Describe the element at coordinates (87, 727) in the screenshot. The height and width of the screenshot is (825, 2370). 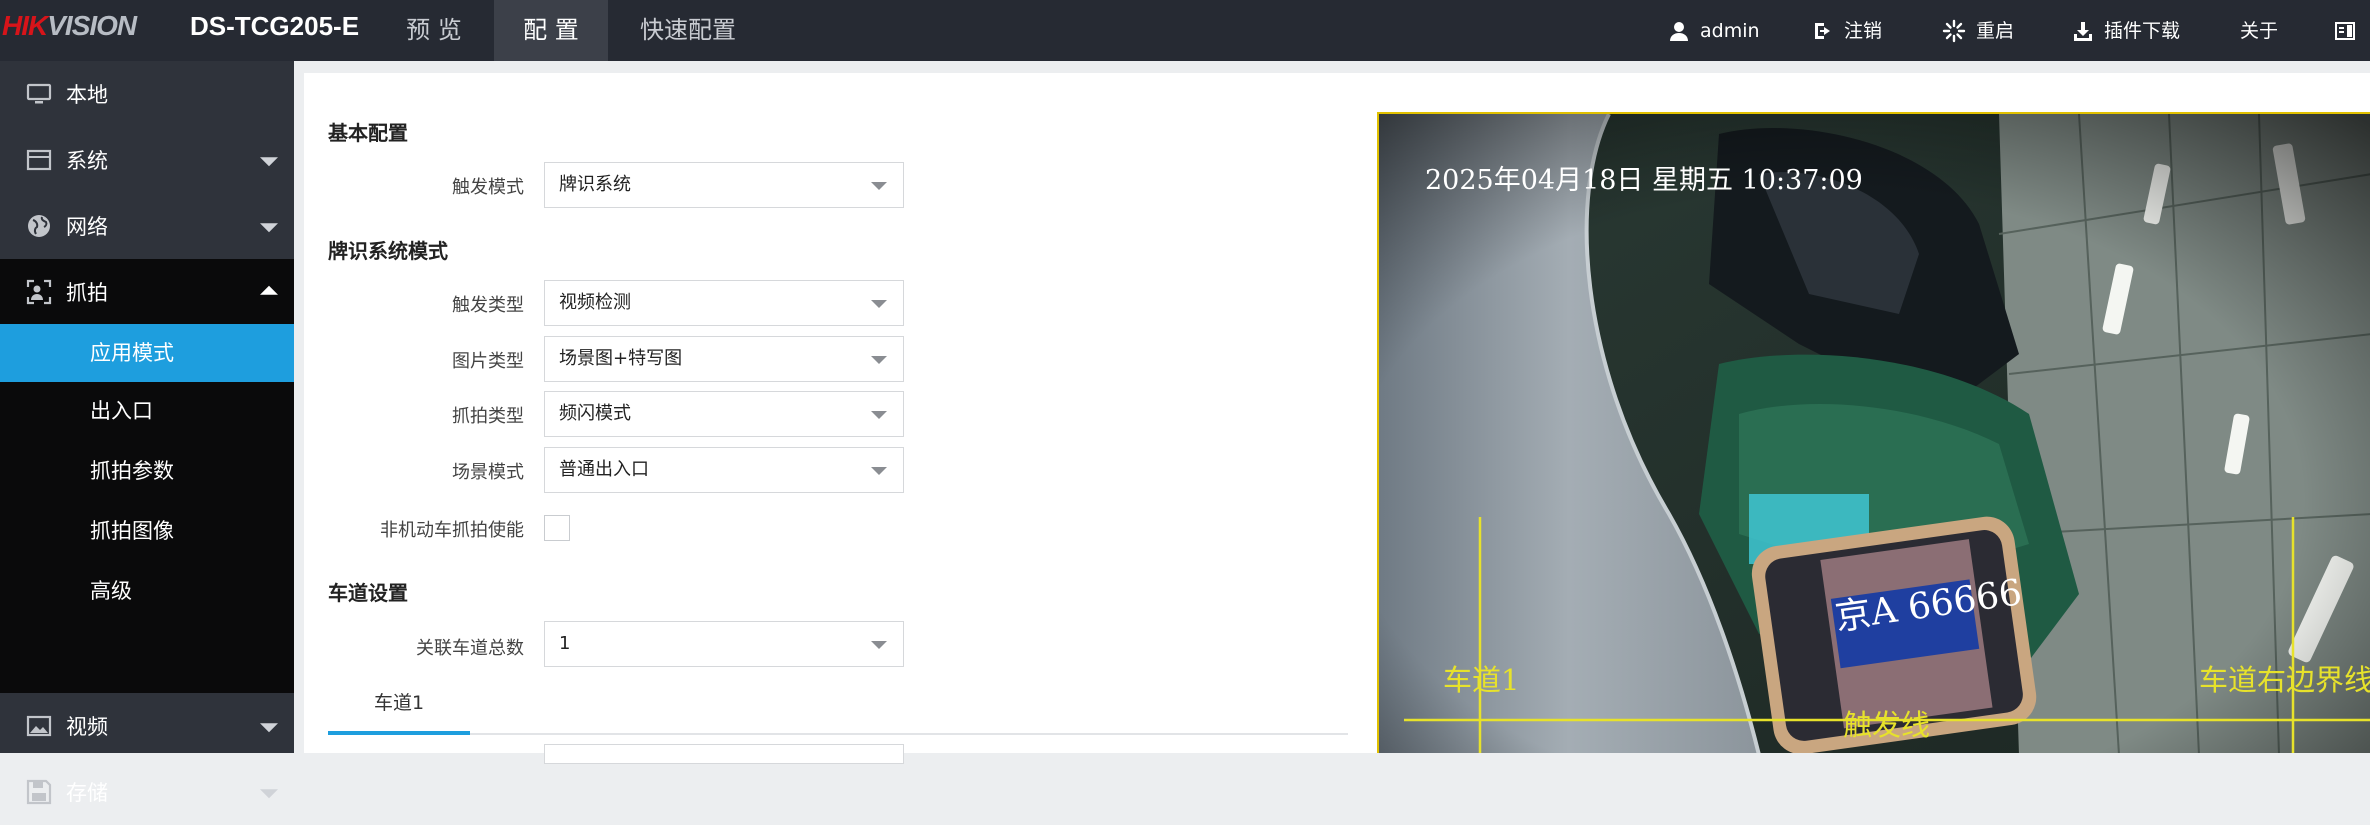
I see `sidebar-label-video: 视频` at that location.